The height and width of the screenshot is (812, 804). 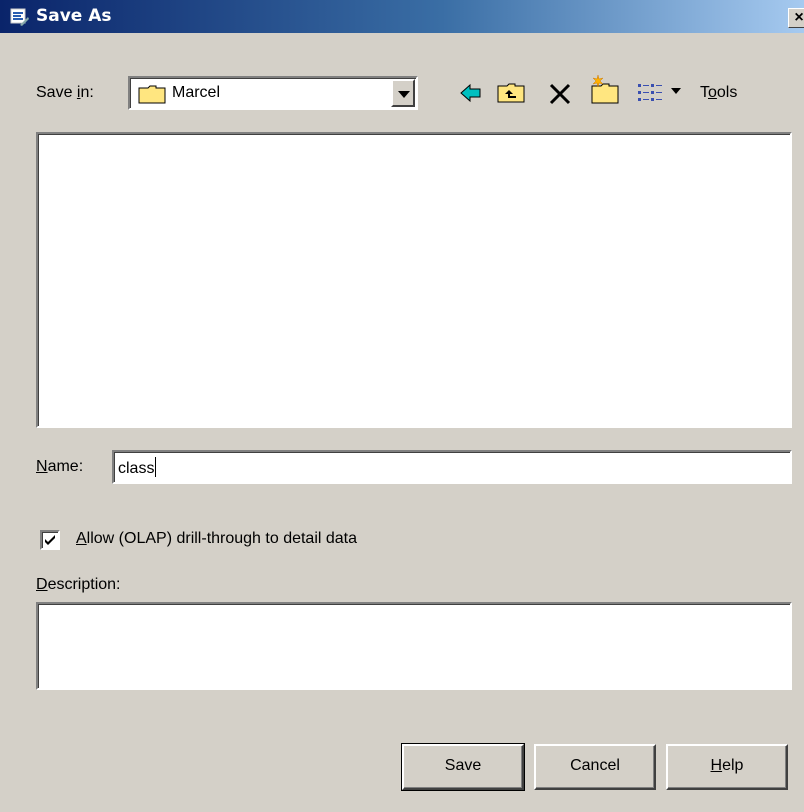 I want to click on cancel-button: Cancel, so click(x=595, y=767).